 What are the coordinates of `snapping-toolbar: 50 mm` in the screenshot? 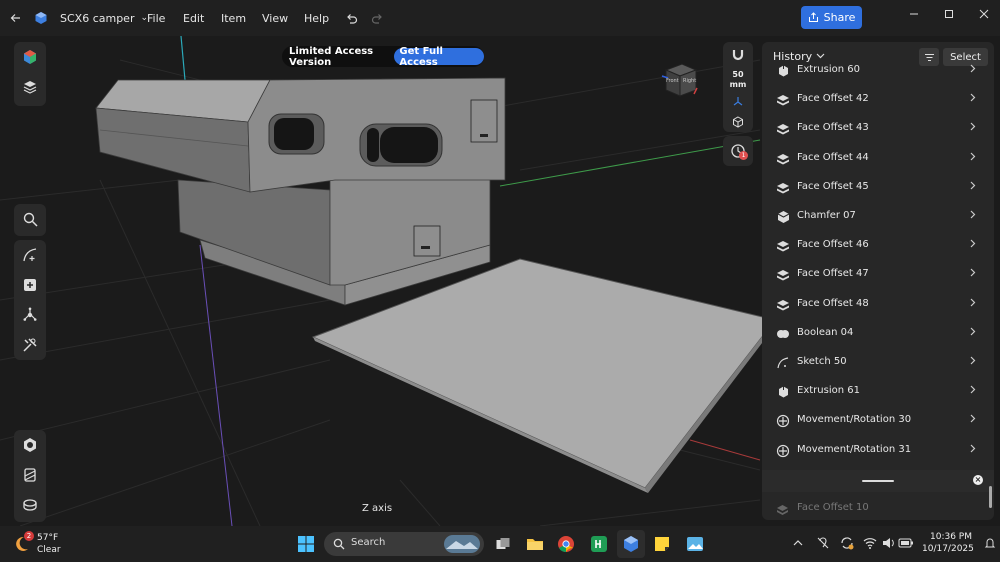 It's located at (738, 87).